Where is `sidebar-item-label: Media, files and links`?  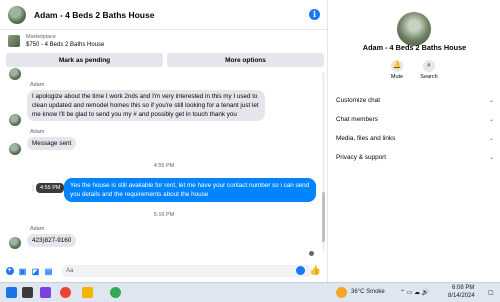
sidebar-item-label: Media, files and links is located at coordinates (366, 138).